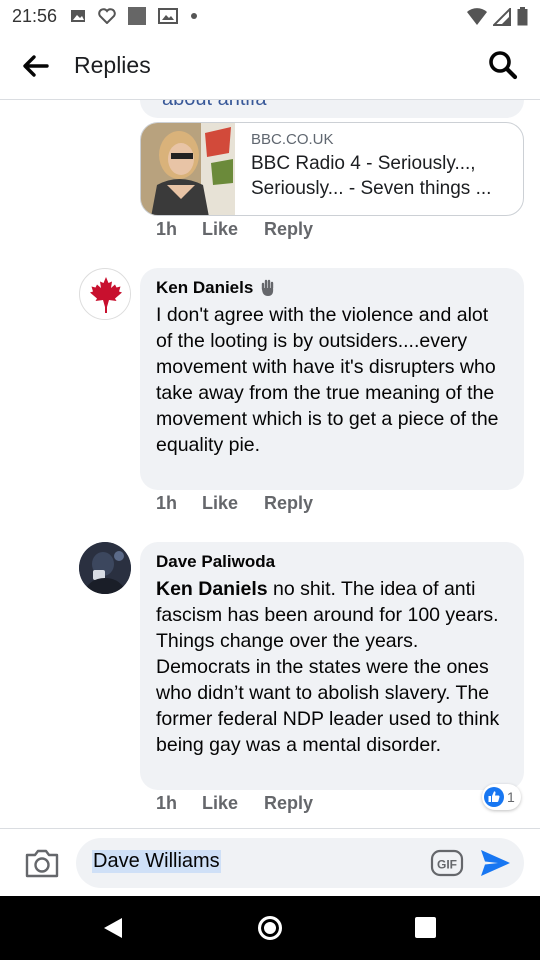 This screenshot has height=960, width=540. I want to click on gallery-icon, so click(168, 16).